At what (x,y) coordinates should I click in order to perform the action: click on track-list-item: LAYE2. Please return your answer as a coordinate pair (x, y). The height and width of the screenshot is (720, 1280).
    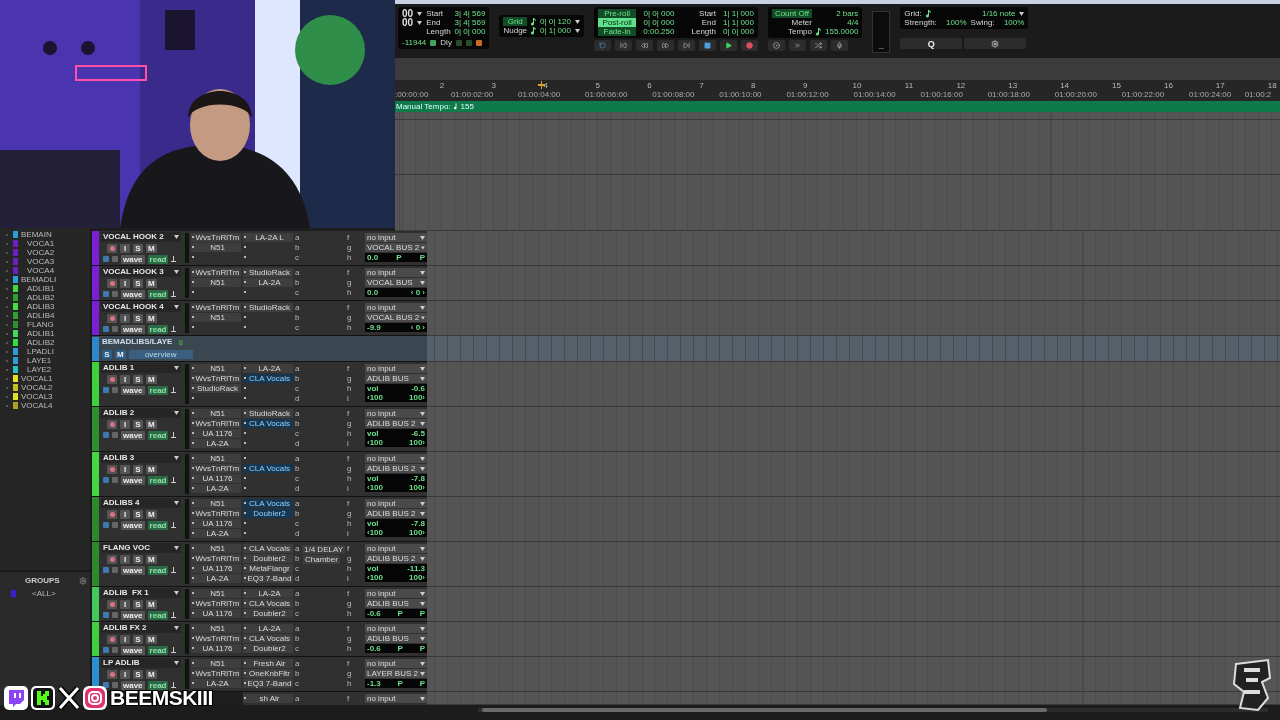
    Looking at the image, I should click on (39, 369).